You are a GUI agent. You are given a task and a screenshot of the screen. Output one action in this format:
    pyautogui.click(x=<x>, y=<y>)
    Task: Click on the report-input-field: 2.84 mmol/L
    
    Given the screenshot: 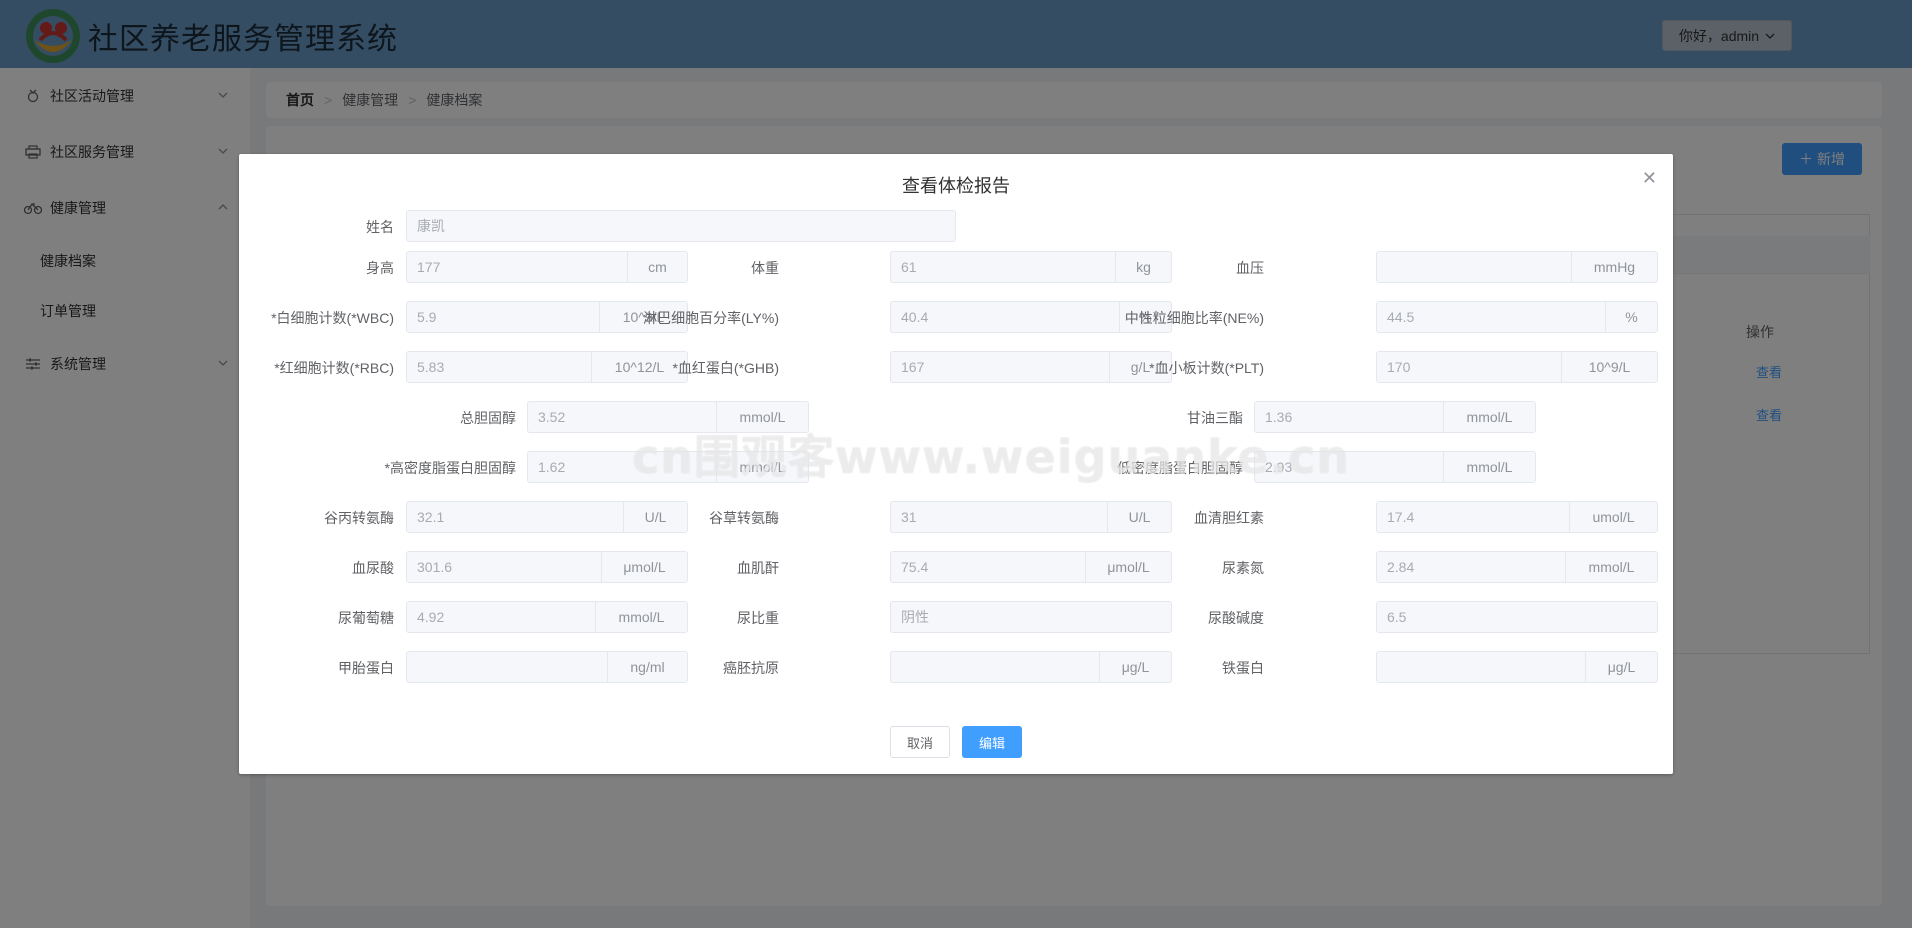 What is the action you would take?
    pyautogui.click(x=1517, y=567)
    